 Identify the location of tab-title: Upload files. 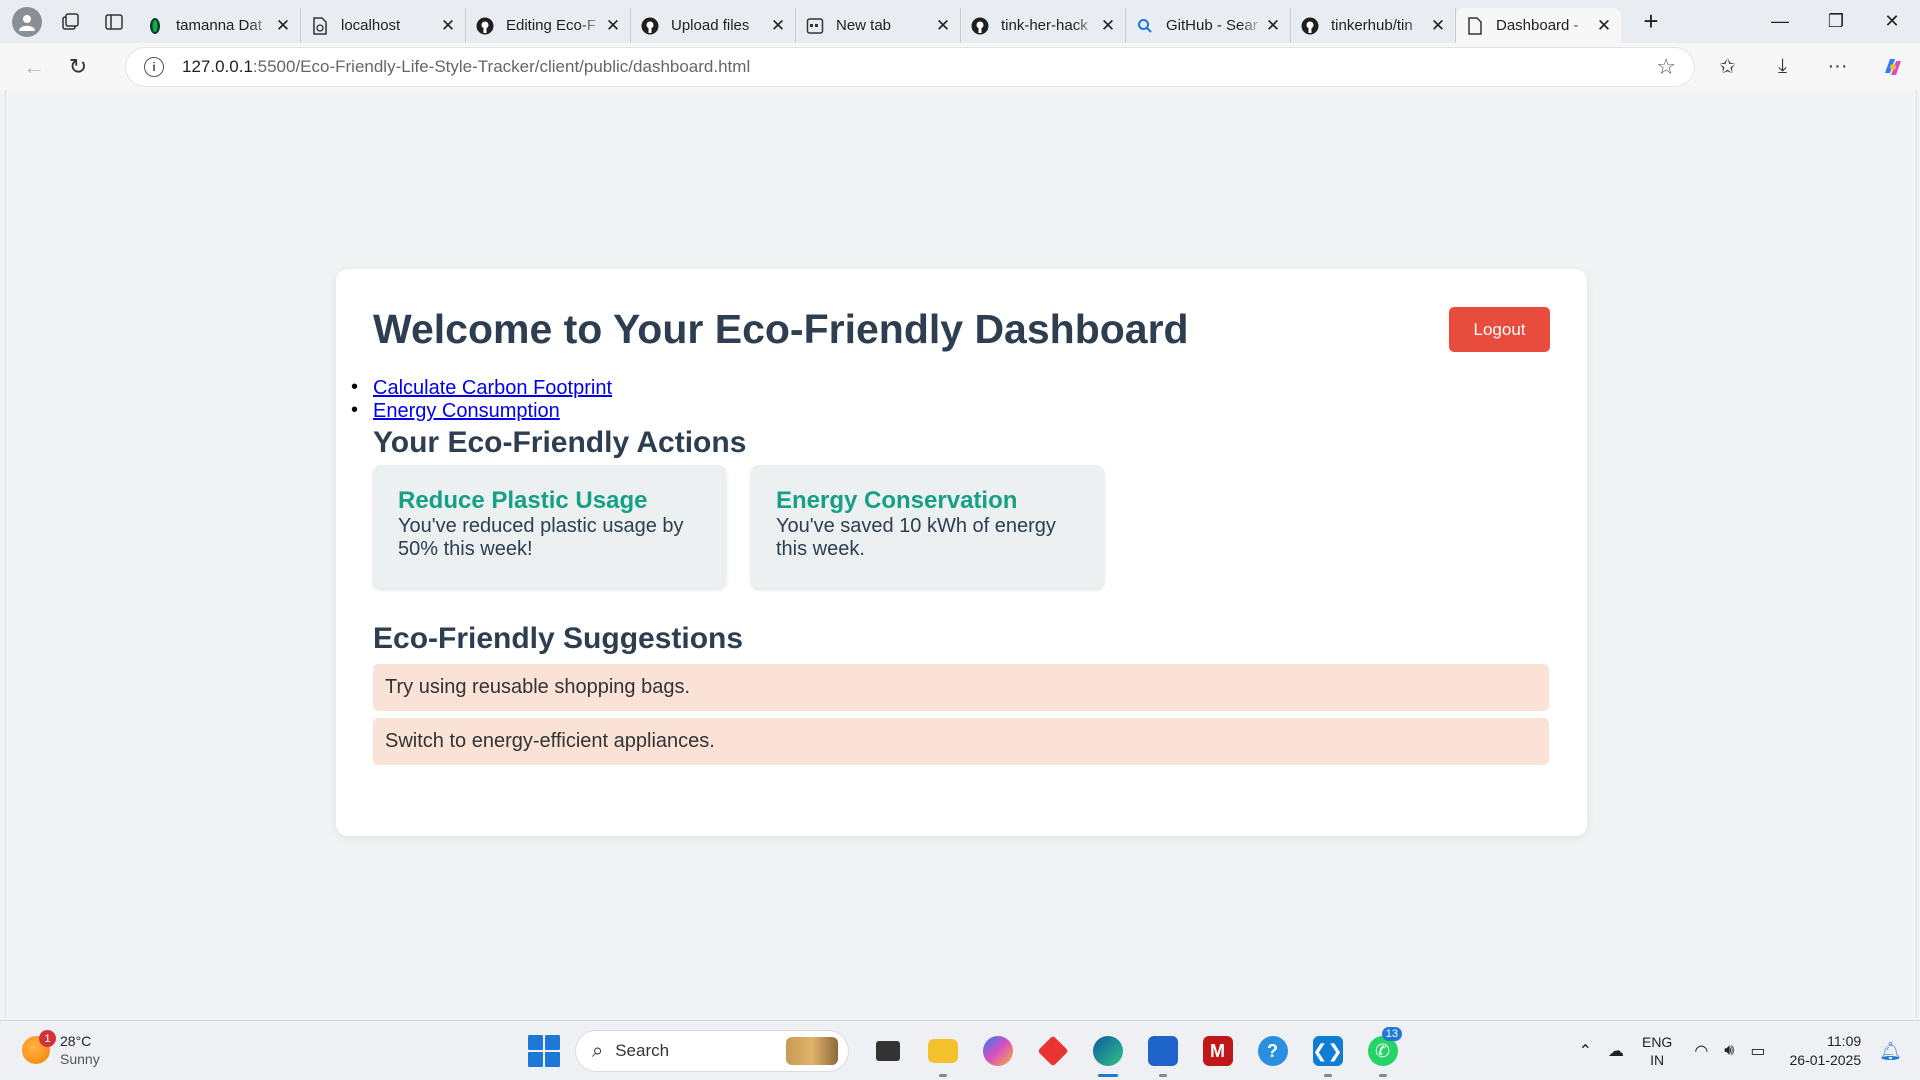
(710, 25).